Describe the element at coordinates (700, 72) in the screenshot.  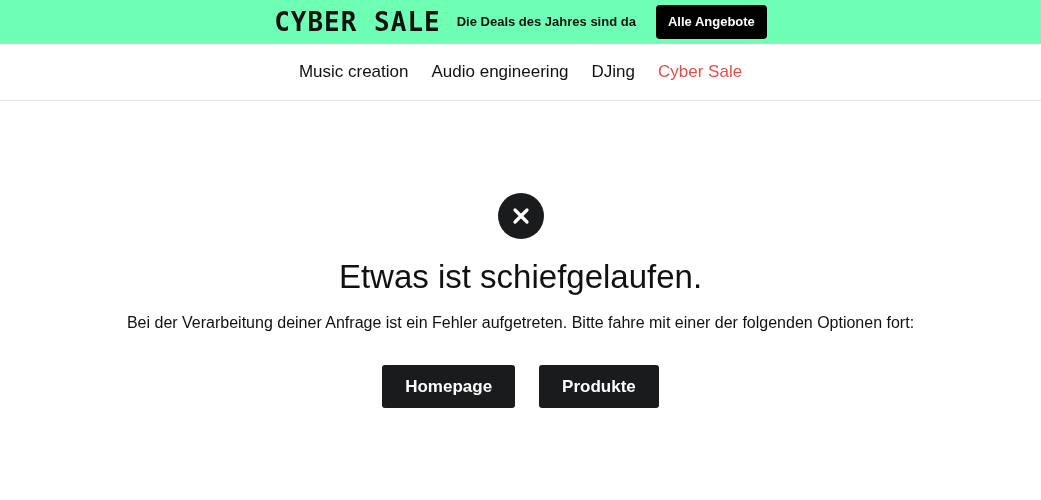
I see `nav-link: Cyber Sale` at that location.